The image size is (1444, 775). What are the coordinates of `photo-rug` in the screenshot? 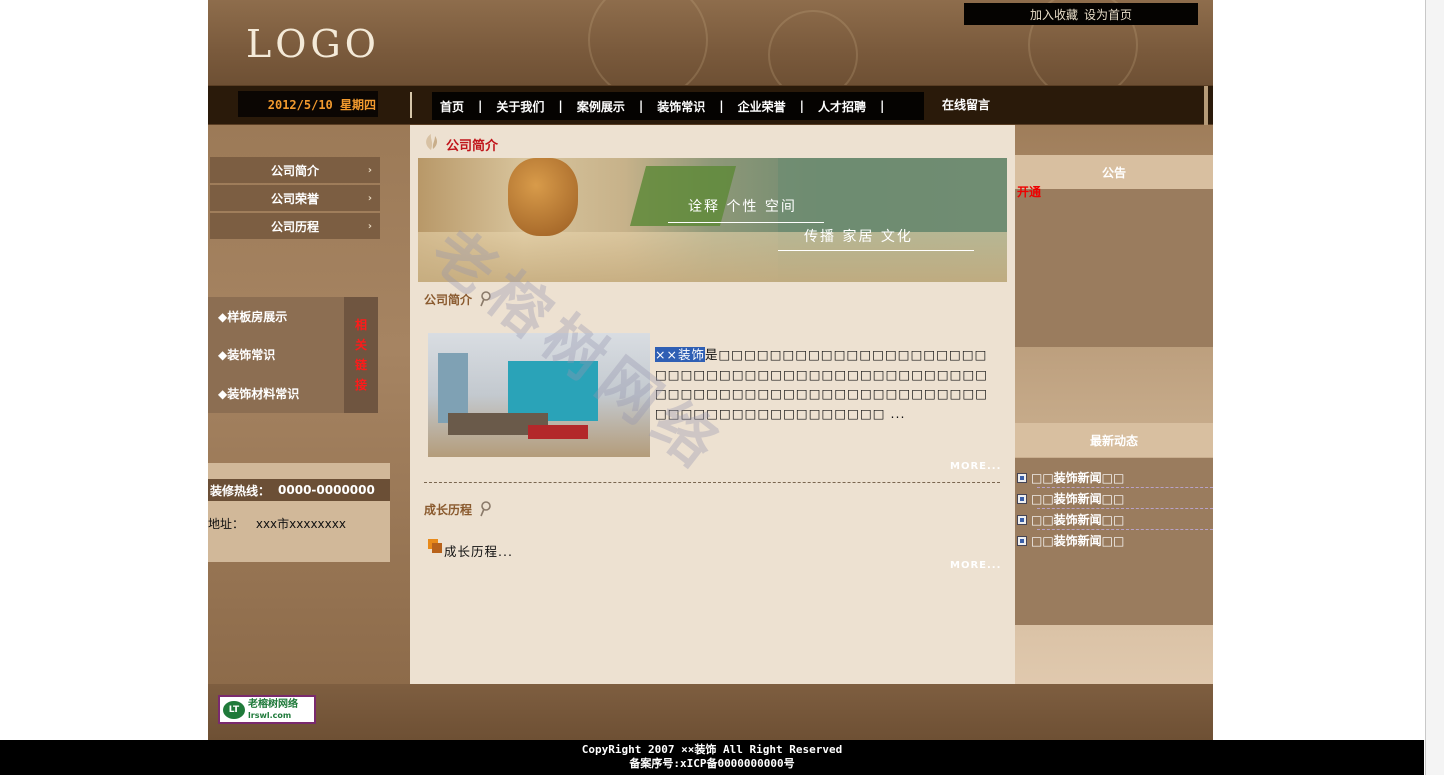 It's located at (558, 432).